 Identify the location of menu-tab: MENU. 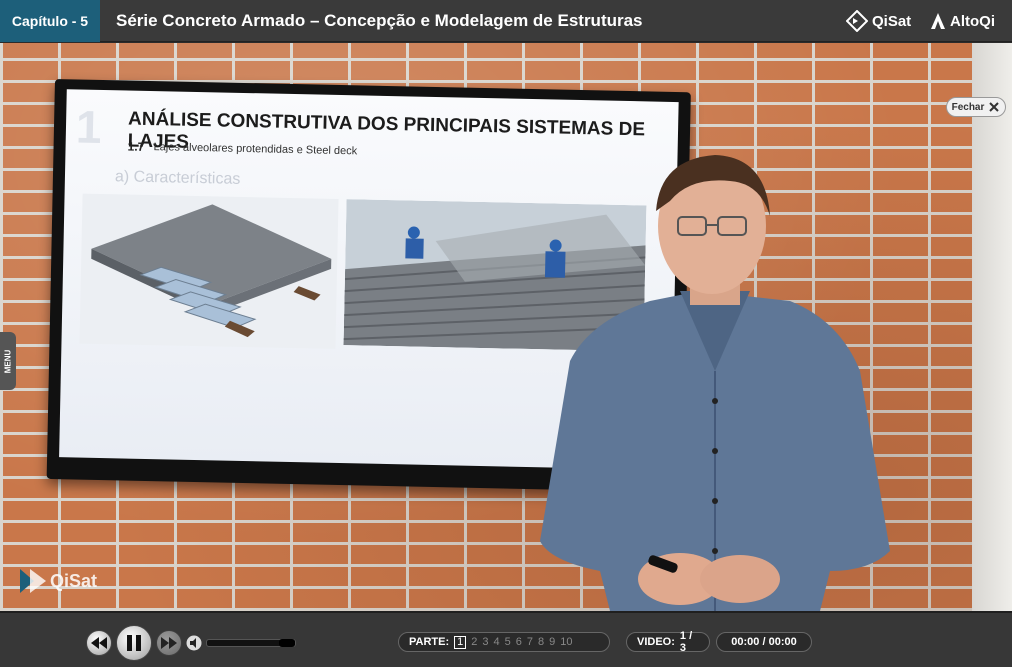
(8, 361).